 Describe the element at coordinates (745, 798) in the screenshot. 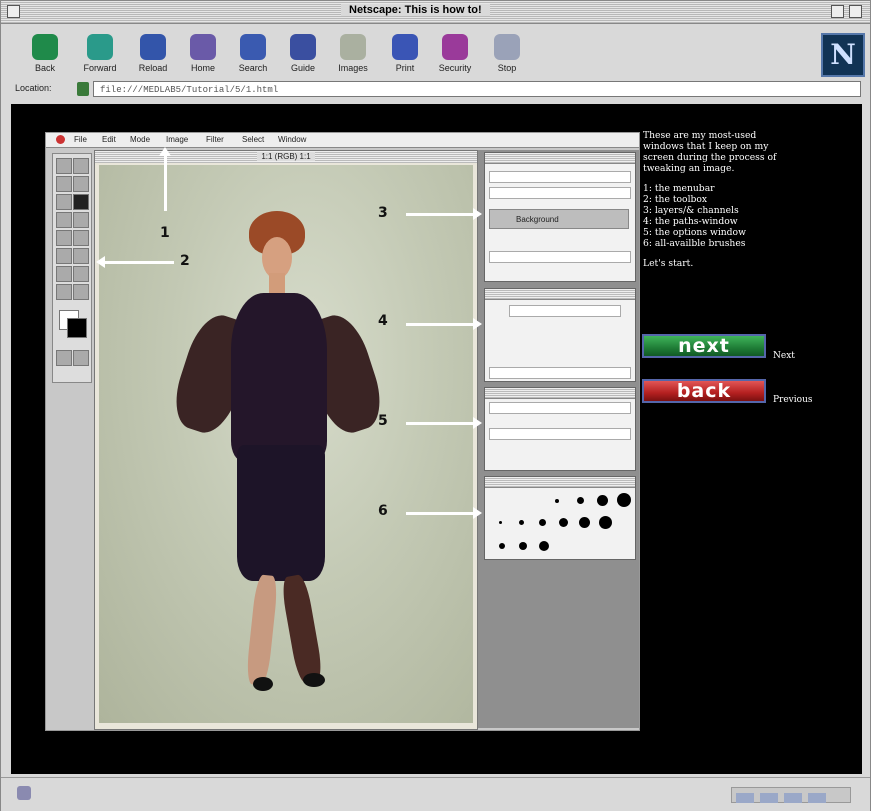

I see `navigator-icon` at that location.